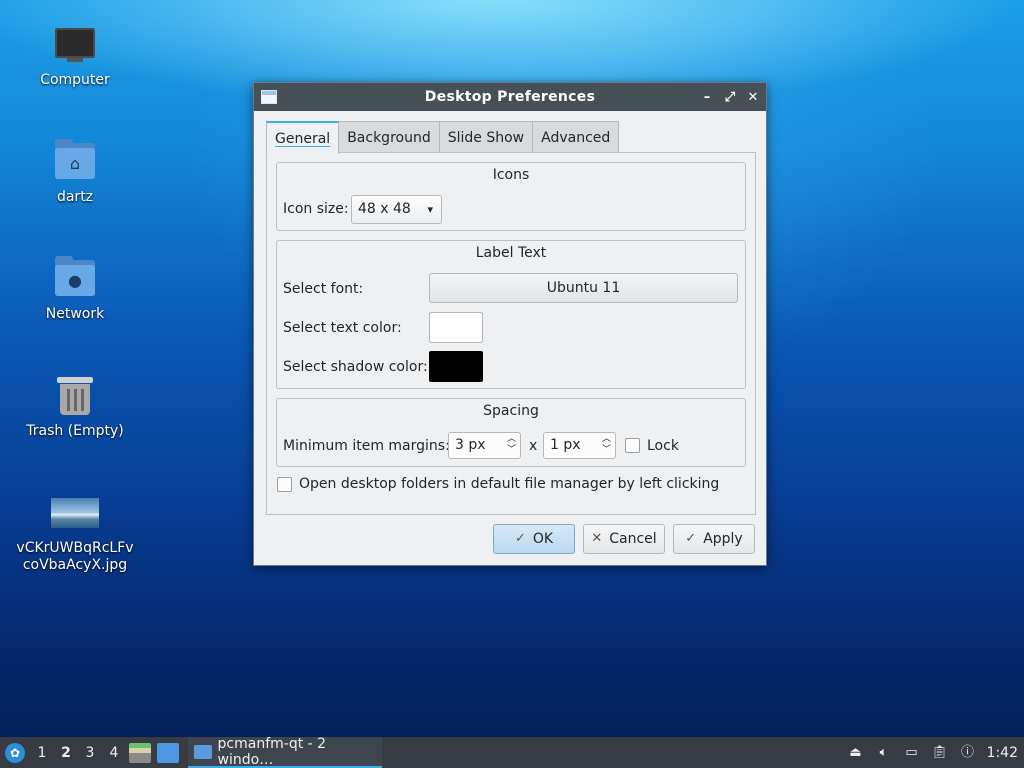  What do you see at coordinates (511, 175) in the screenshot?
I see `icons-group-title: Icons` at bounding box center [511, 175].